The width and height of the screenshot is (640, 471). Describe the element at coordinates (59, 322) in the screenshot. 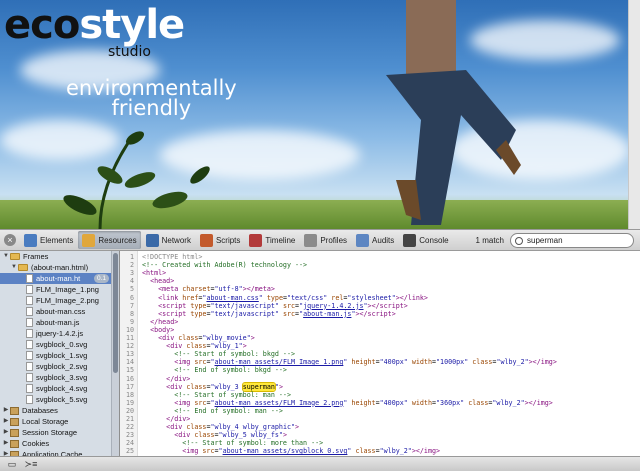

I see `sidebar-file-item: about-man.js` at that location.